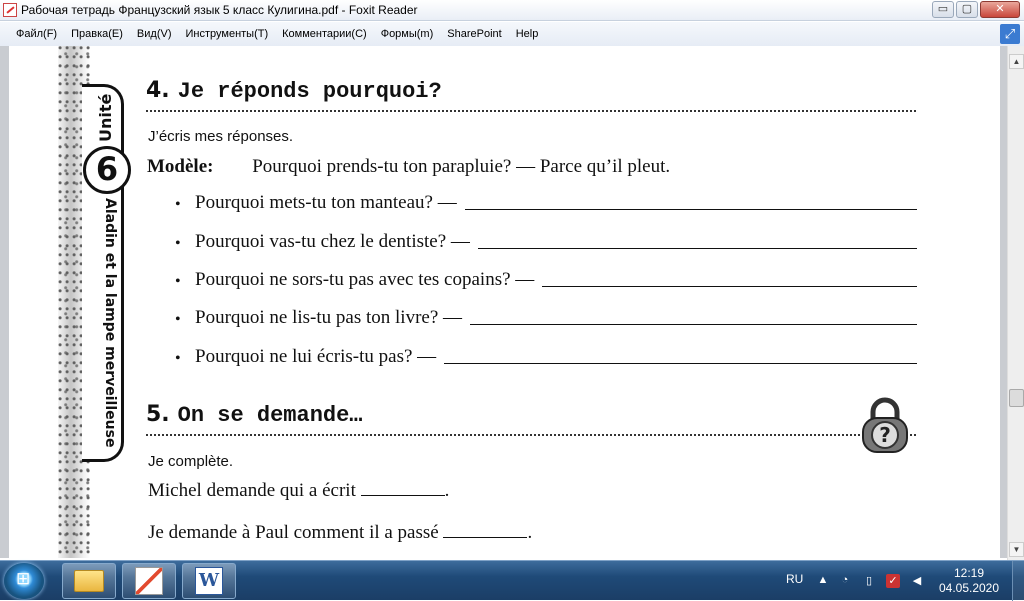 This screenshot has height=601, width=1024. Describe the element at coordinates (512, 580) in the screenshot. I see `taskbar: W RU ▲ ◔ ▯ ✓ ◀ 12:19 04.05.2020` at that location.